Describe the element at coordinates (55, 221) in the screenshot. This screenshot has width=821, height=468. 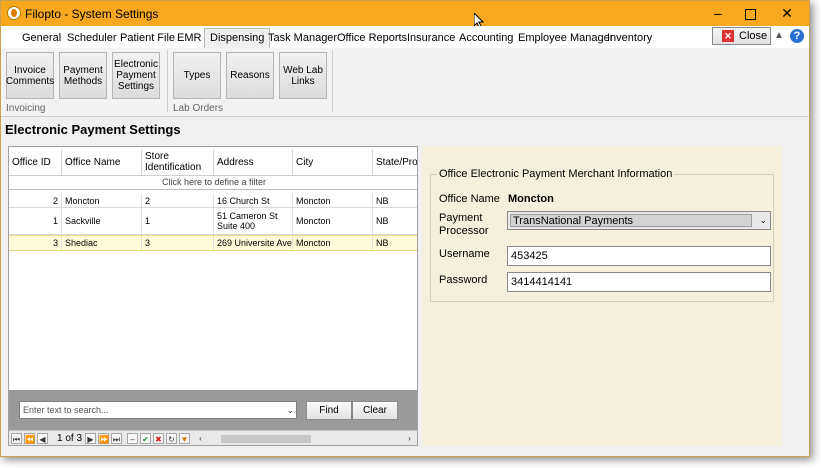
I see `cell-office-id: 1` at that location.